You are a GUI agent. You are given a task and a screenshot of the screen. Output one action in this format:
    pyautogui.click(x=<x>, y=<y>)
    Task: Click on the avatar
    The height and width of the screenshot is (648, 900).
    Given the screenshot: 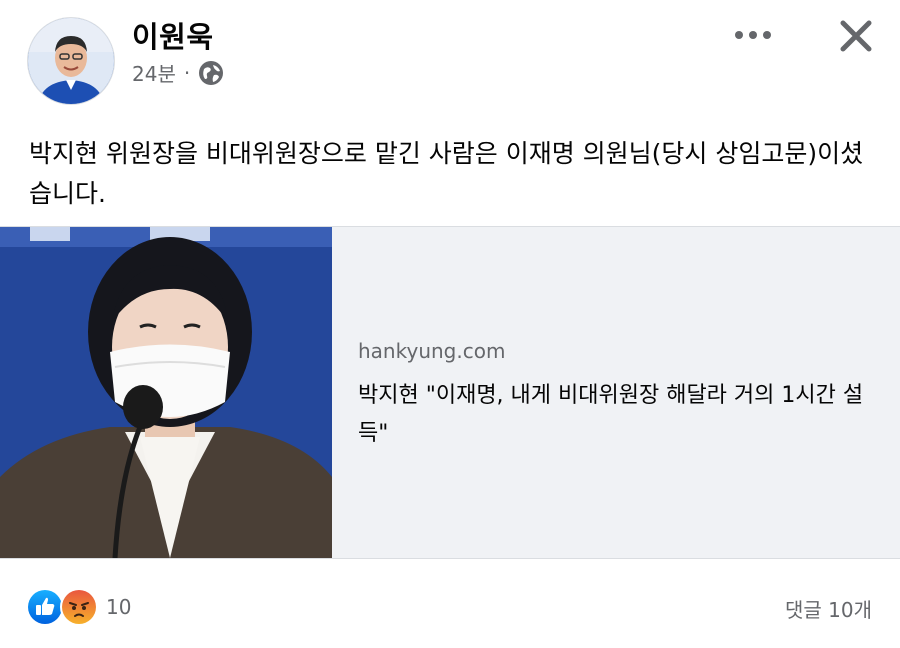 What is the action you would take?
    pyautogui.click(x=71, y=61)
    